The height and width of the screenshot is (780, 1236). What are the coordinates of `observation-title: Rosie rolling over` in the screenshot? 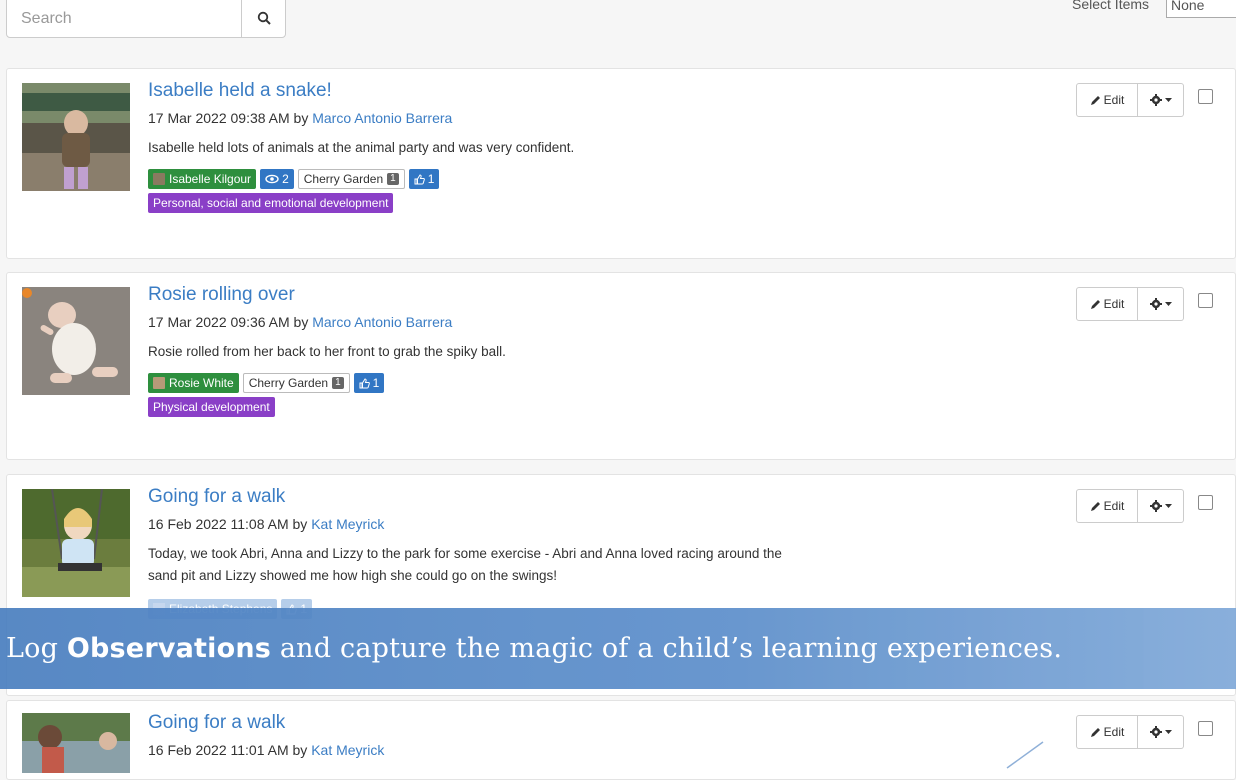 It's located at (631, 295).